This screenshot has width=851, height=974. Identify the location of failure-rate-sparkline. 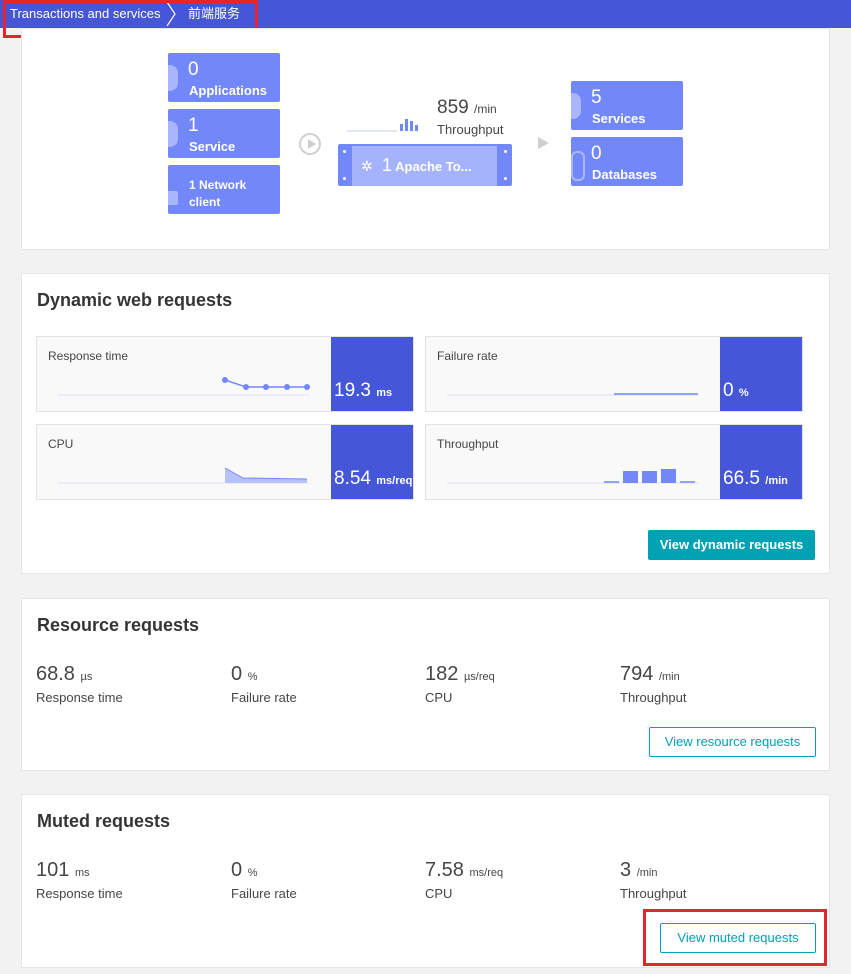
(572, 394).